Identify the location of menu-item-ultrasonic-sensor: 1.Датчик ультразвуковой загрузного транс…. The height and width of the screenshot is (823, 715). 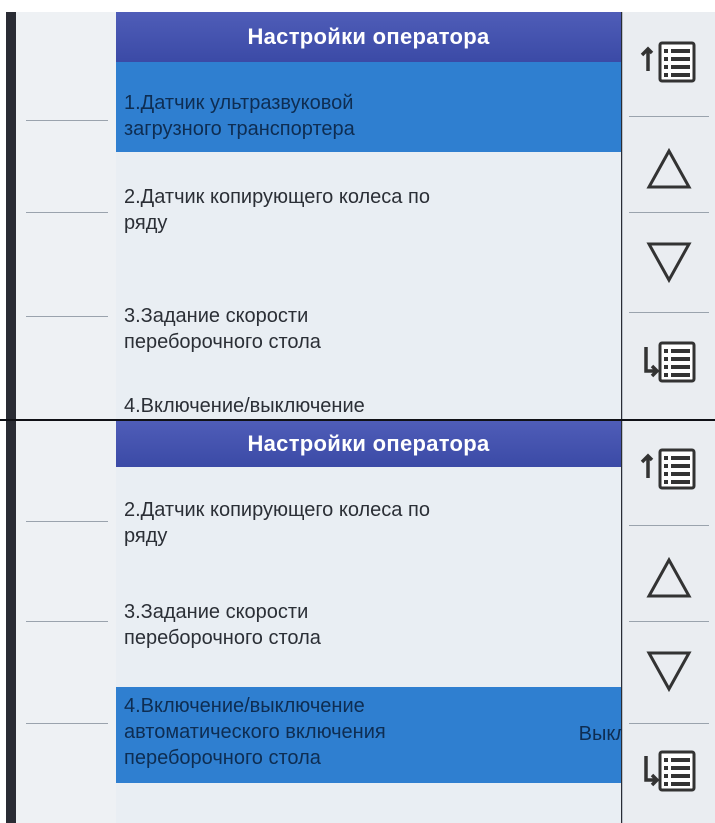
(368, 107).